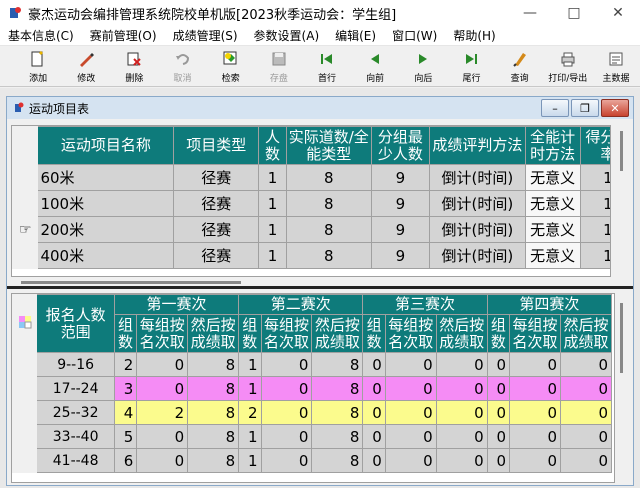  Describe the element at coordinates (216, 145) in the screenshot. I see `col-header-type: 项目类型` at that location.